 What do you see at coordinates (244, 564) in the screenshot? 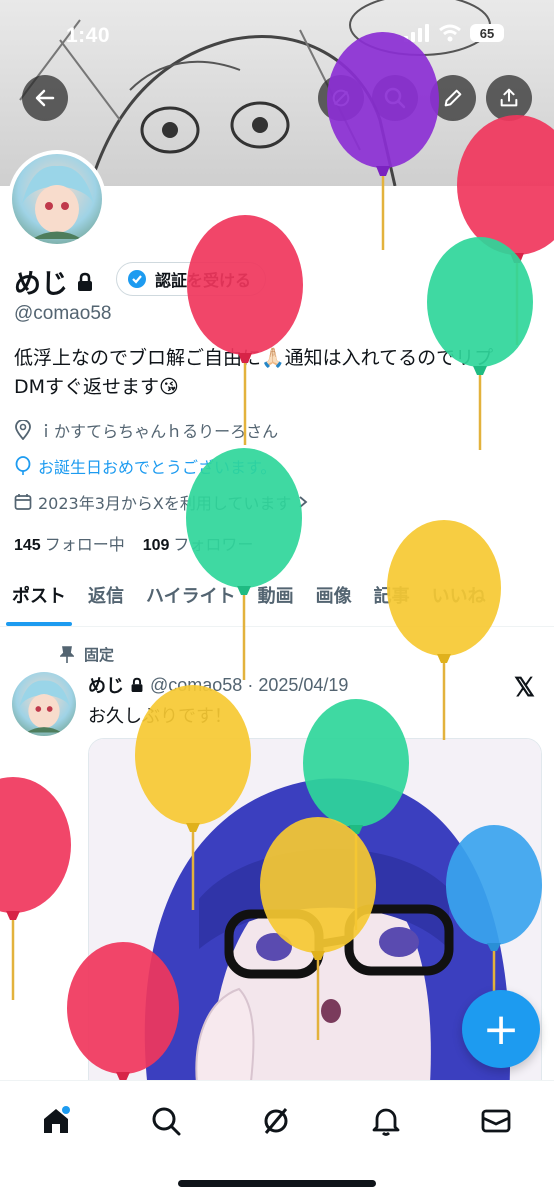
I see `balloon-green-center` at bounding box center [244, 564].